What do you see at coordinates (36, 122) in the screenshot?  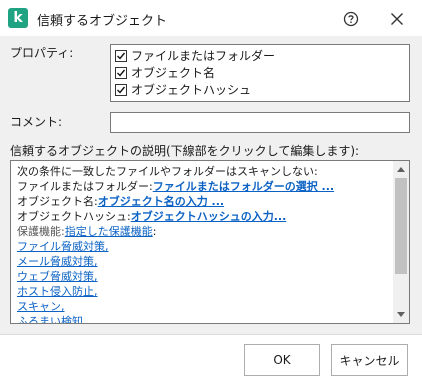 I see `comment-label: コメント:` at bounding box center [36, 122].